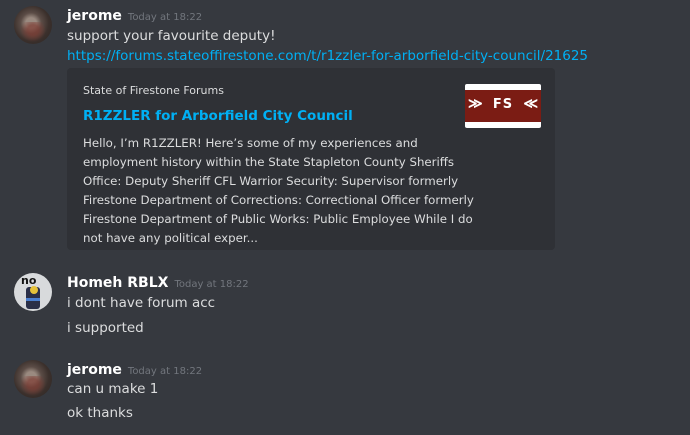  What do you see at coordinates (141, 303) in the screenshot?
I see `message-text: i dont have forum acc` at bounding box center [141, 303].